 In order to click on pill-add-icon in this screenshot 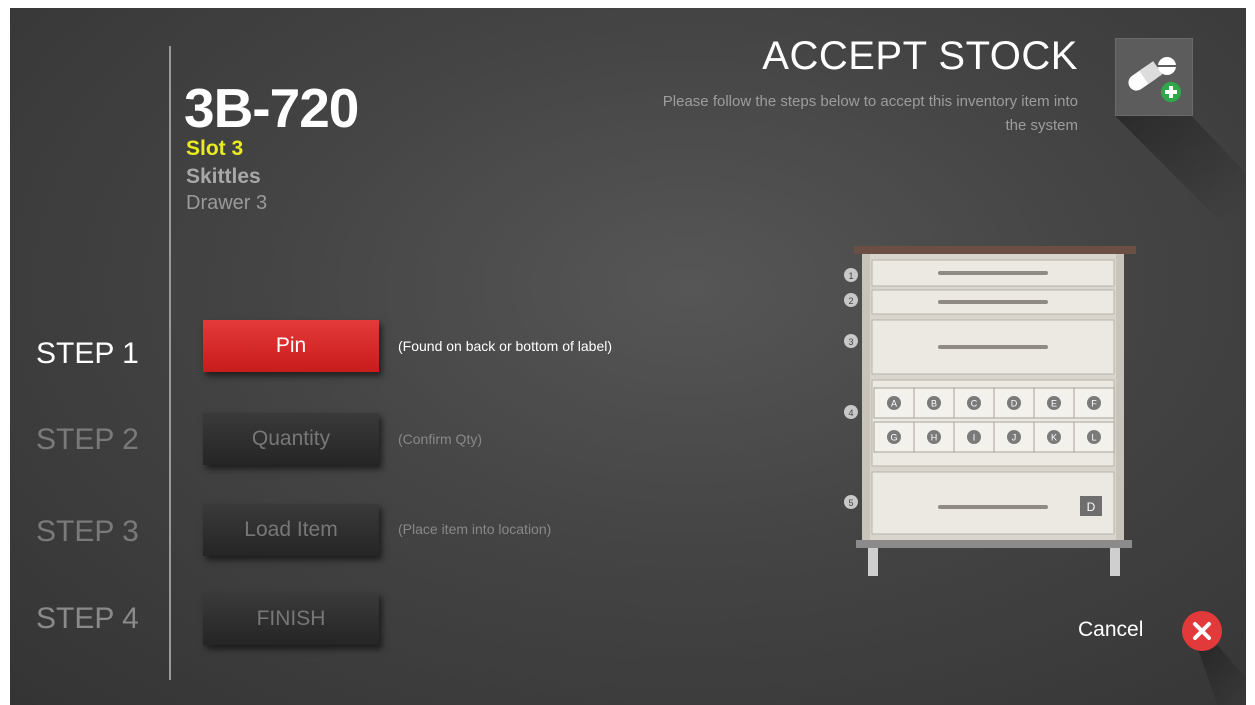, I will do `click(1154, 77)`.